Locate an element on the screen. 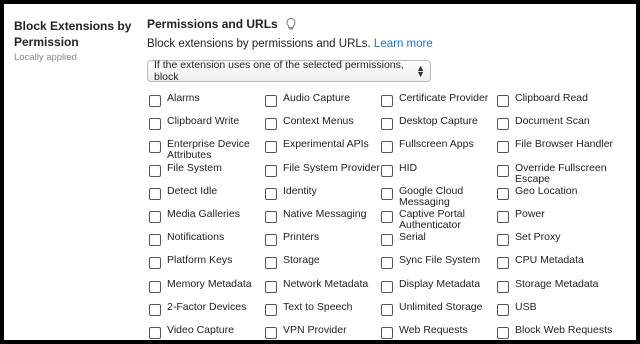 This screenshot has width=640, height=344. permission-option: Captive Portal Authenticator is located at coordinates (437, 218).